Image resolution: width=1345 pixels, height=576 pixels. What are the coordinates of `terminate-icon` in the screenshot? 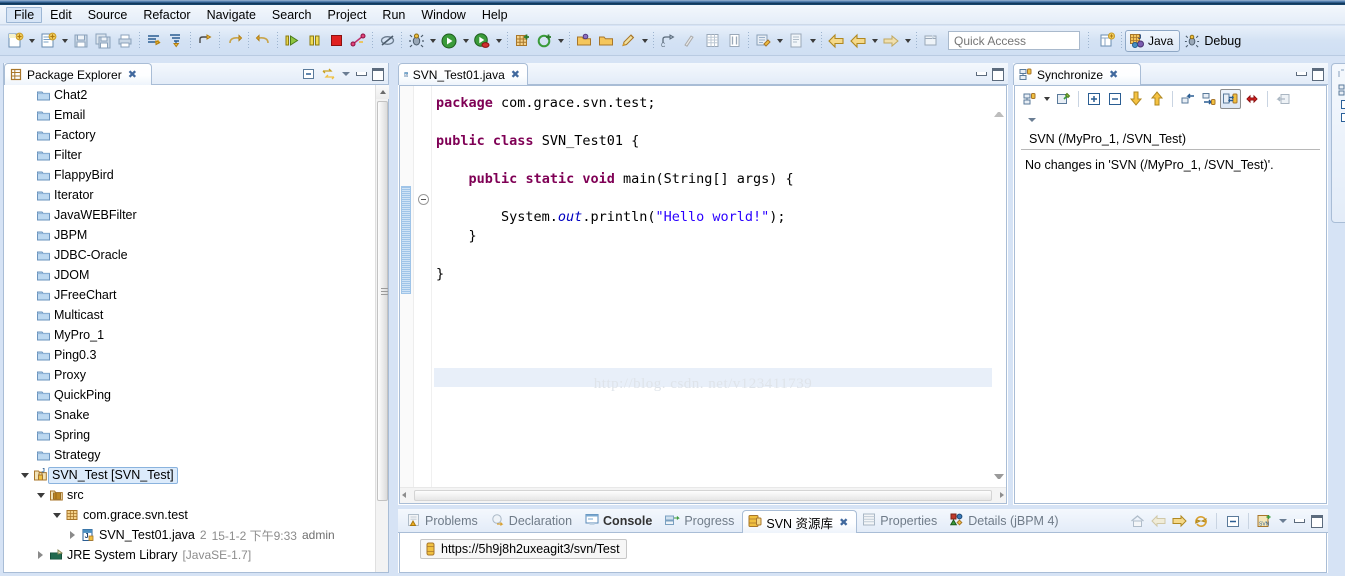 It's located at (336, 41).